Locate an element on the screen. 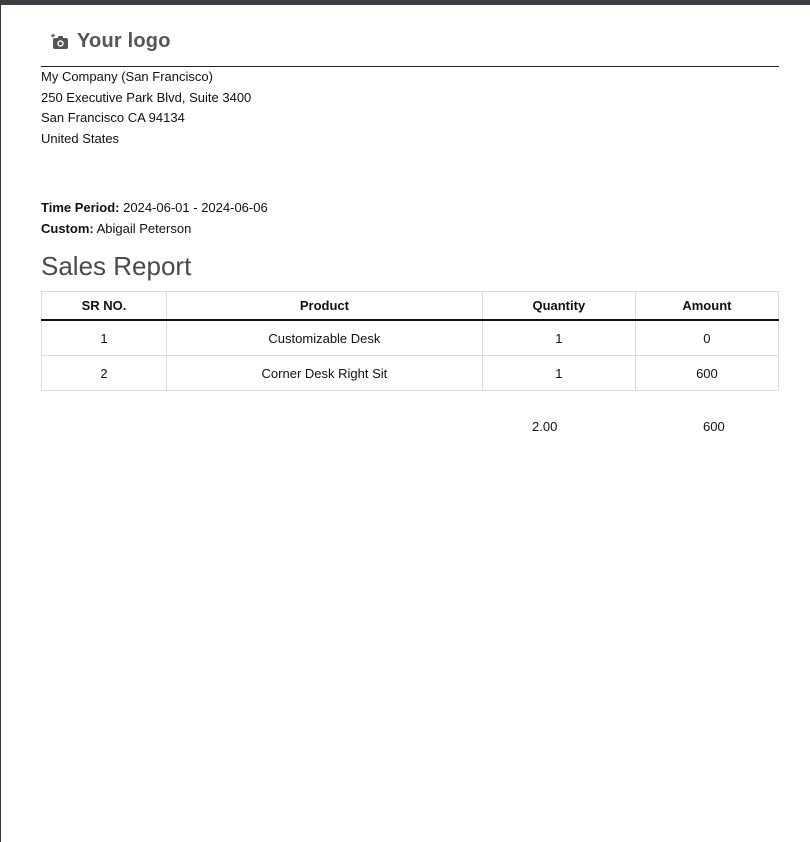 Image resolution: width=810 pixels, height=842 pixels. cell-sr-no: 1 is located at coordinates (104, 337).